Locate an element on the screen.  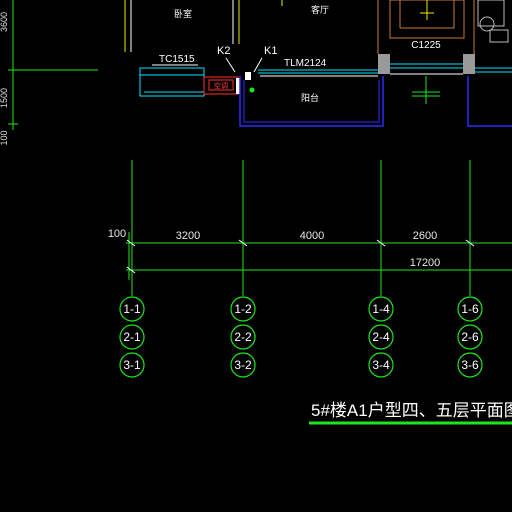
k2-leader is located at coordinates (230, 65).